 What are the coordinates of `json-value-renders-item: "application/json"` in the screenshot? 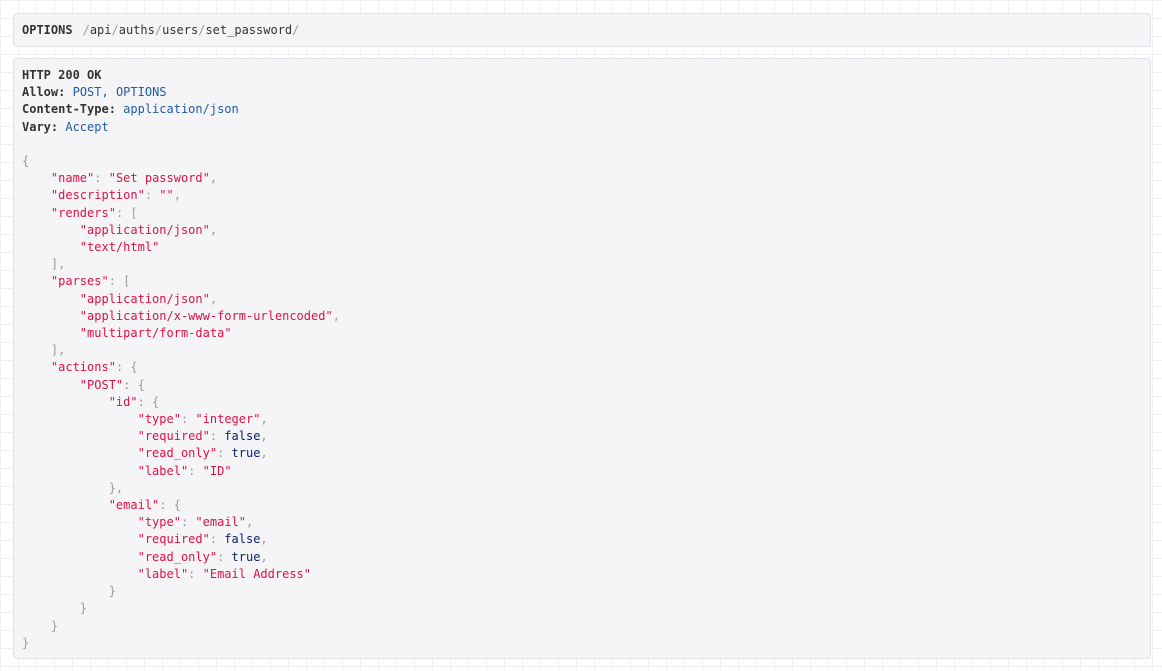 It's located at (144, 229).